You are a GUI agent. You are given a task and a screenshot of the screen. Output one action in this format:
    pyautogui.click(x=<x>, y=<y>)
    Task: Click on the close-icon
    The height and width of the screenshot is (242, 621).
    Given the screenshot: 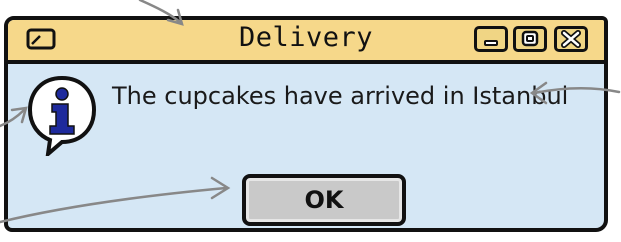 What is the action you would take?
    pyautogui.click(x=571, y=39)
    